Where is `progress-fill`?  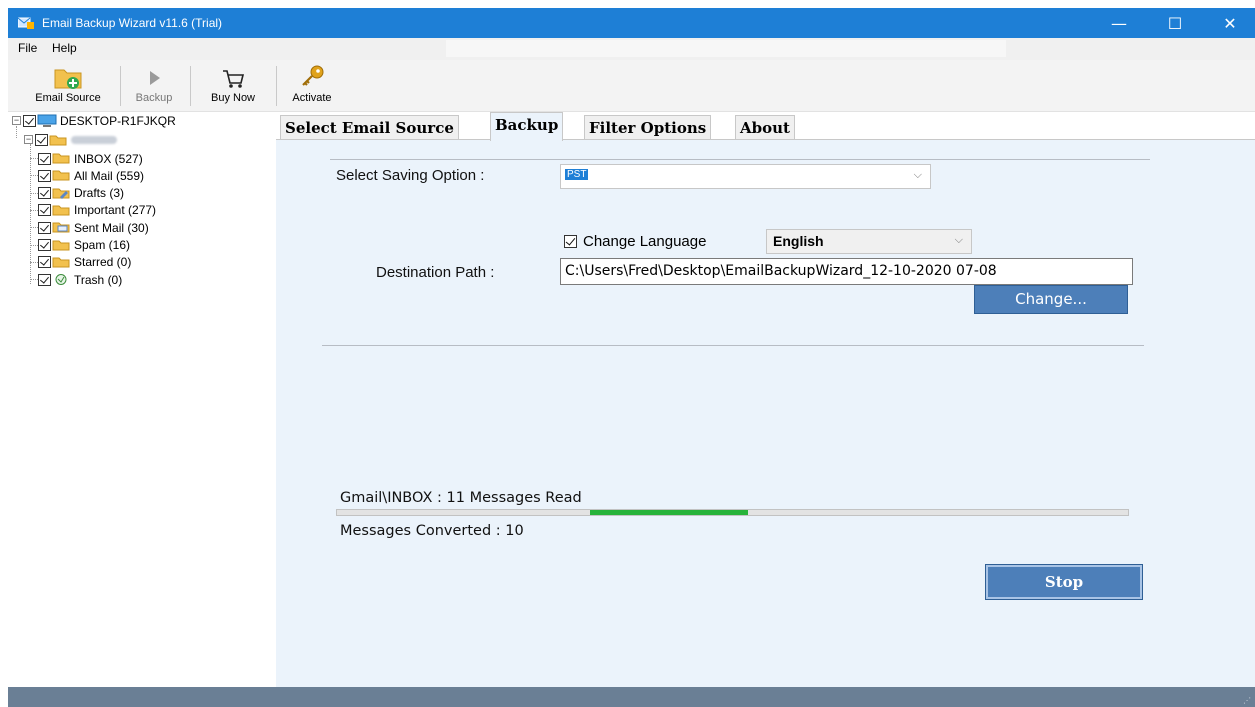 progress-fill is located at coordinates (669, 512).